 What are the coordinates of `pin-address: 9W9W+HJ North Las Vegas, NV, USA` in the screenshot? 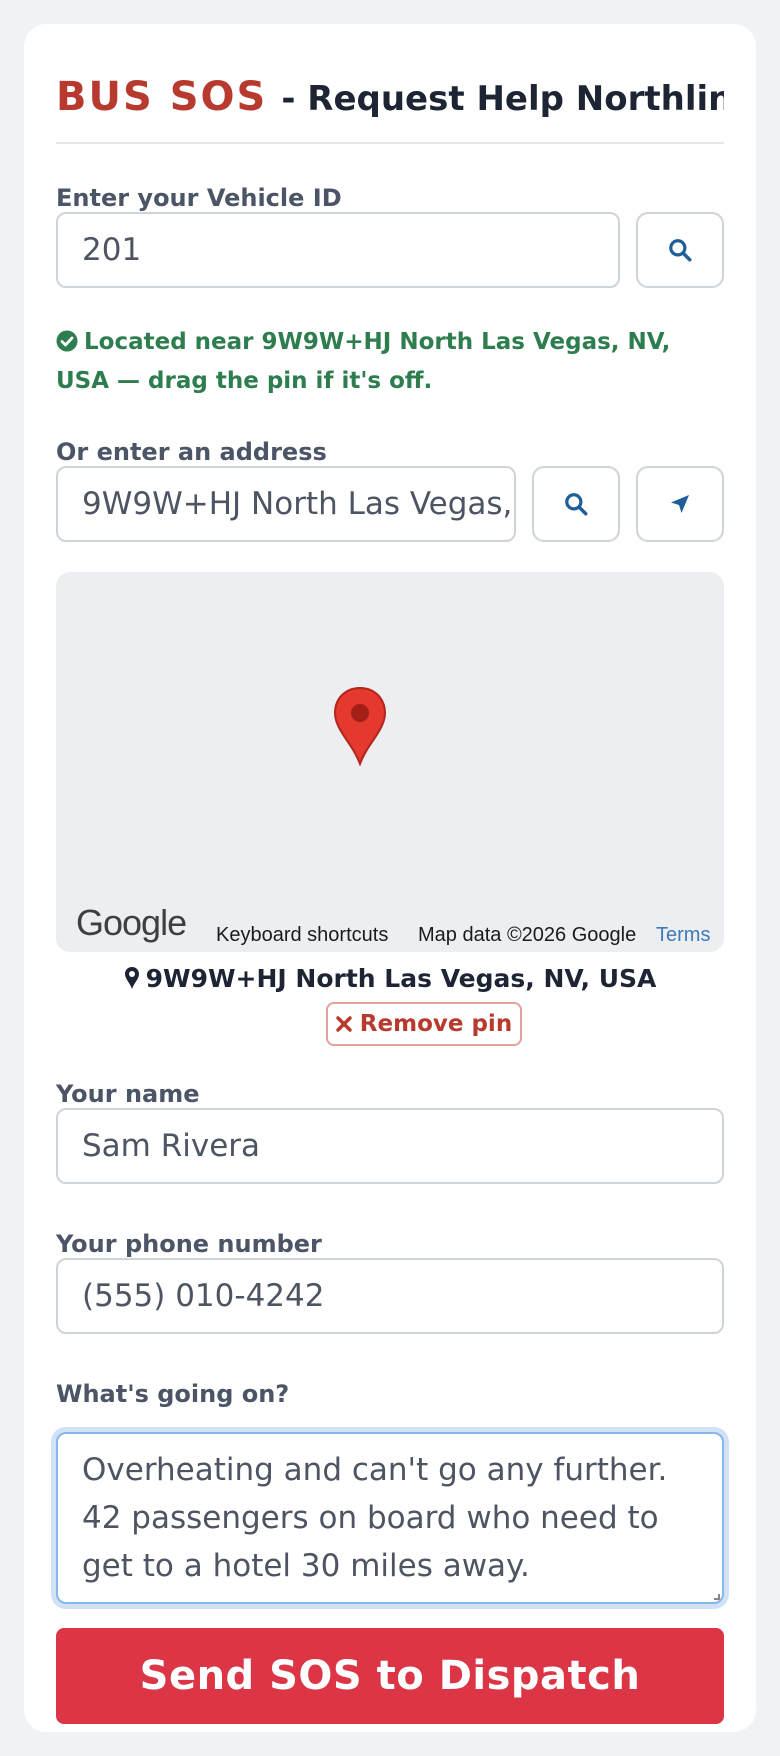 It's located at (390, 978).